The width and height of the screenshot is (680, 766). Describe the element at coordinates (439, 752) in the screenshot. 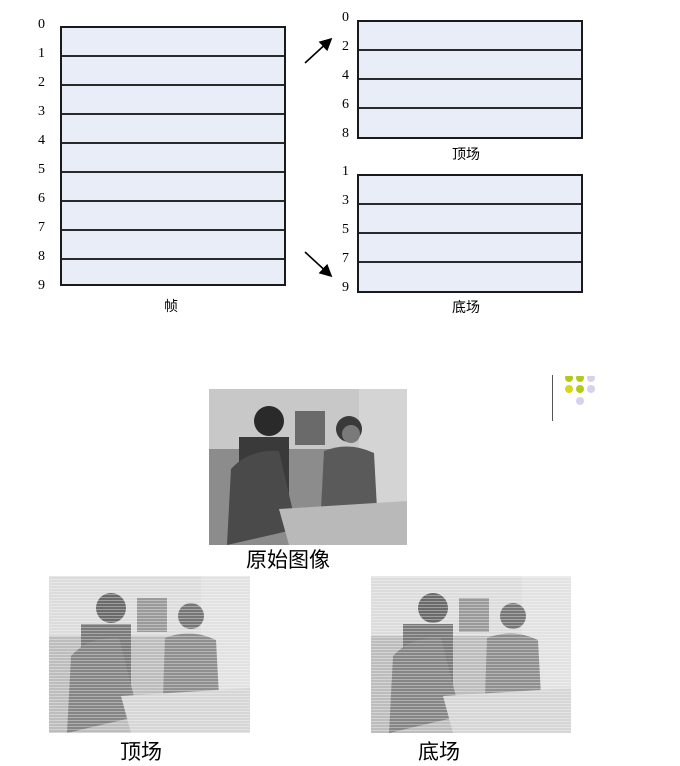

I see `bottom-field-photo-caption: 底场` at that location.